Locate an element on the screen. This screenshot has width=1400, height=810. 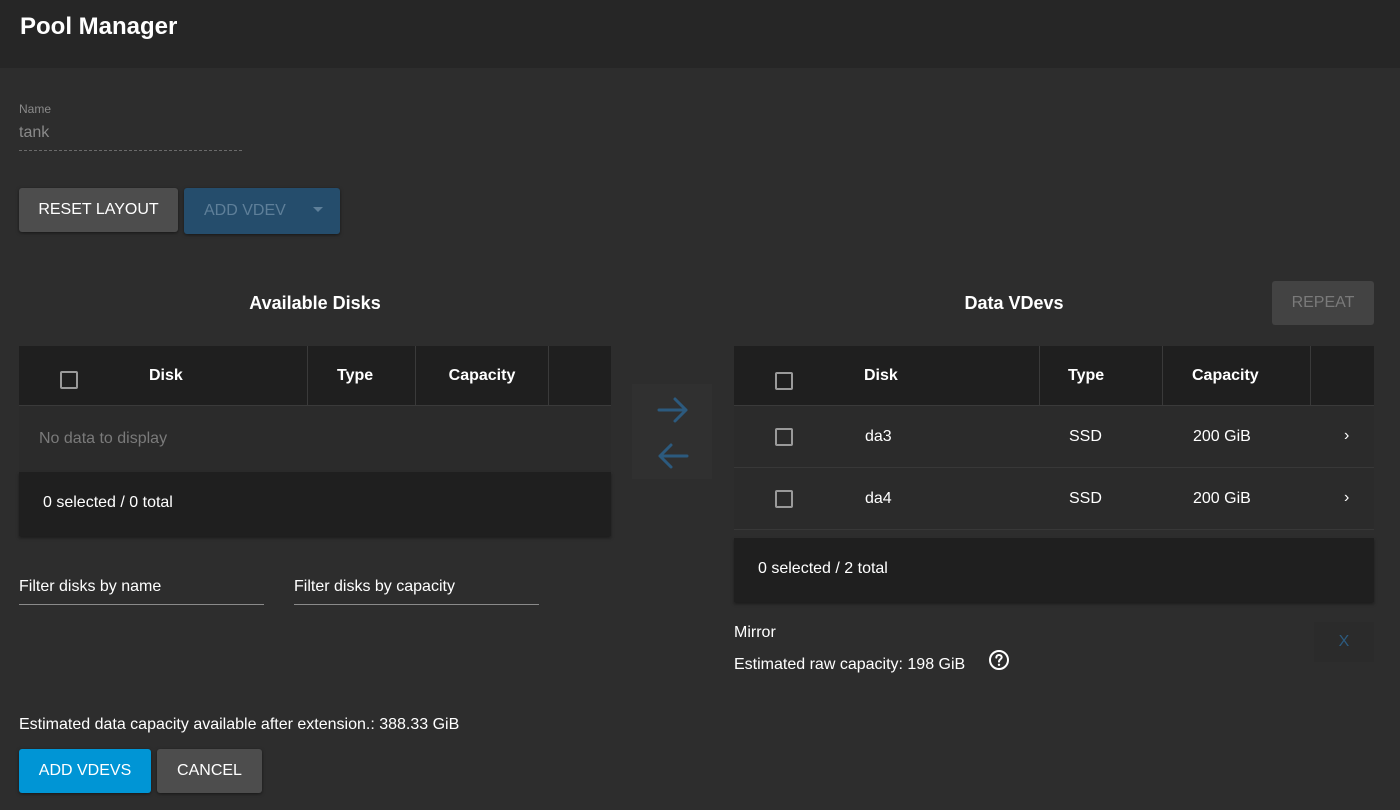
remove-vdev-button: X is located at coordinates (1344, 642).